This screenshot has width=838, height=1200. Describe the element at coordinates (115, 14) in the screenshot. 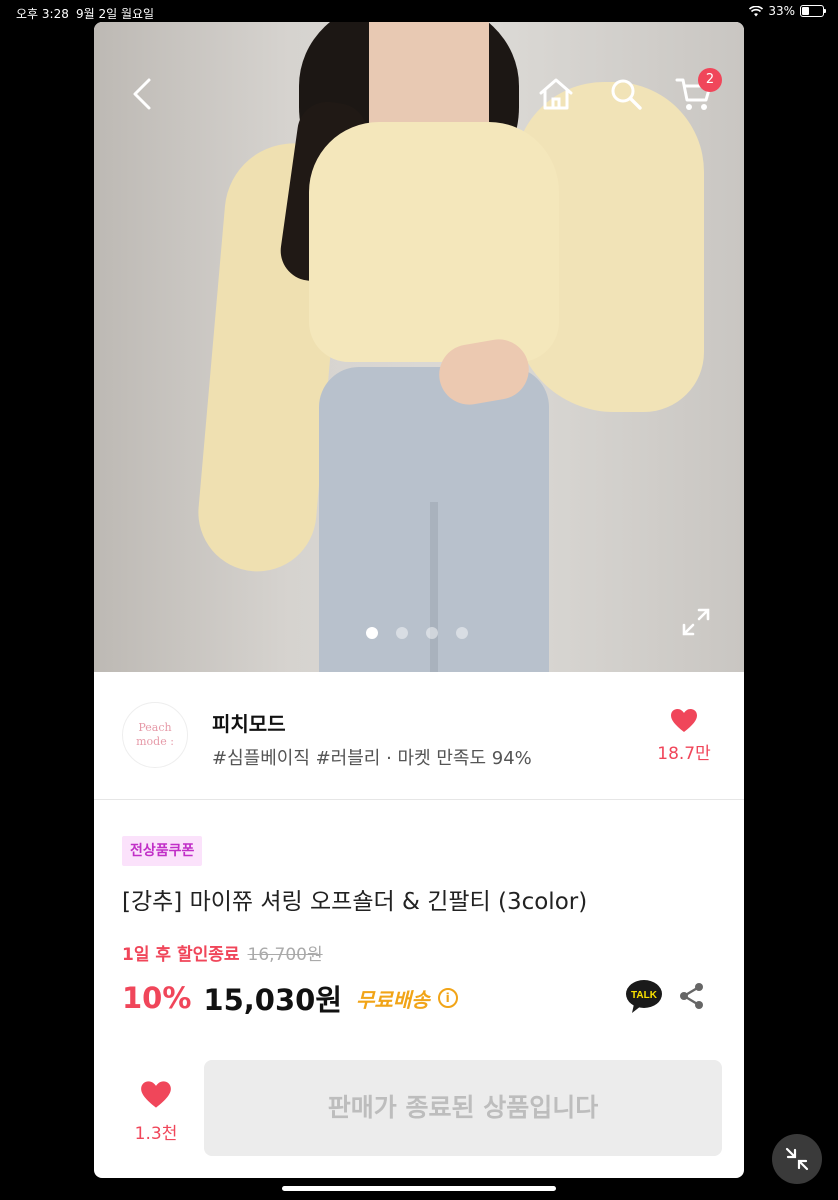

I see `status-date: 9월 2일 월요일` at that location.